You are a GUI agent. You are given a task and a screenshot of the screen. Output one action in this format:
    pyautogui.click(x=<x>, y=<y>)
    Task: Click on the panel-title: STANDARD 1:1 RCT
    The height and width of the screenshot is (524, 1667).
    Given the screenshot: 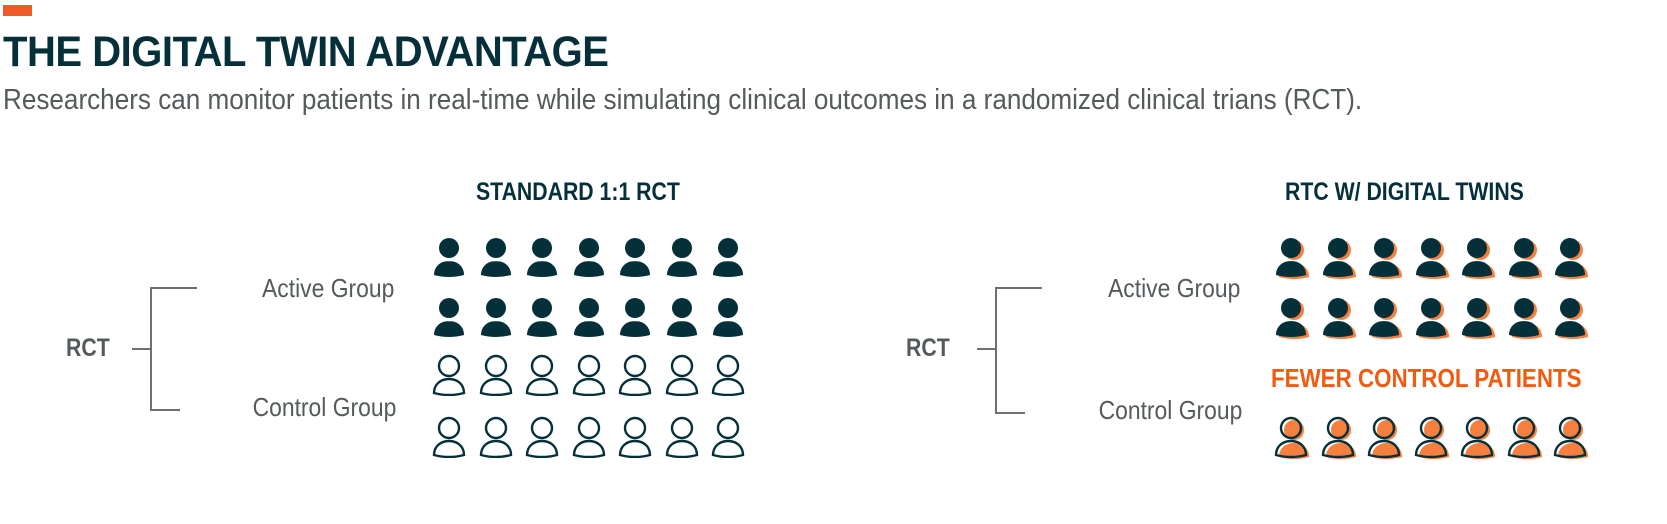 What is the action you would take?
    pyautogui.click(x=578, y=192)
    